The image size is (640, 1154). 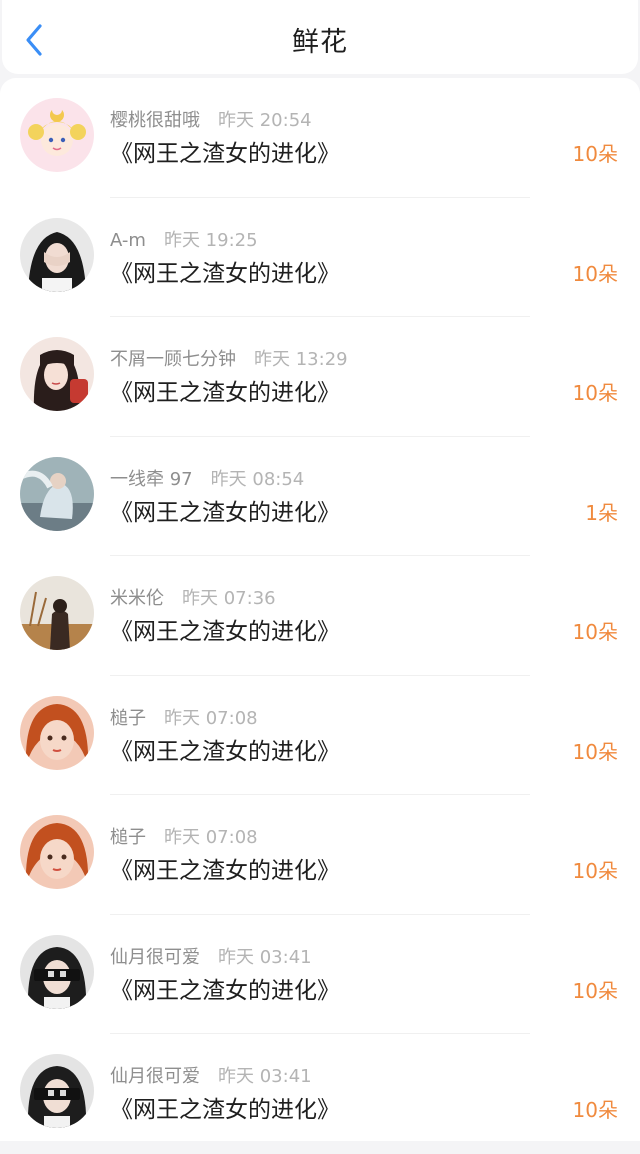 What do you see at coordinates (320, 42) in the screenshot?
I see `page-title: 鲜花` at bounding box center [320, 42].